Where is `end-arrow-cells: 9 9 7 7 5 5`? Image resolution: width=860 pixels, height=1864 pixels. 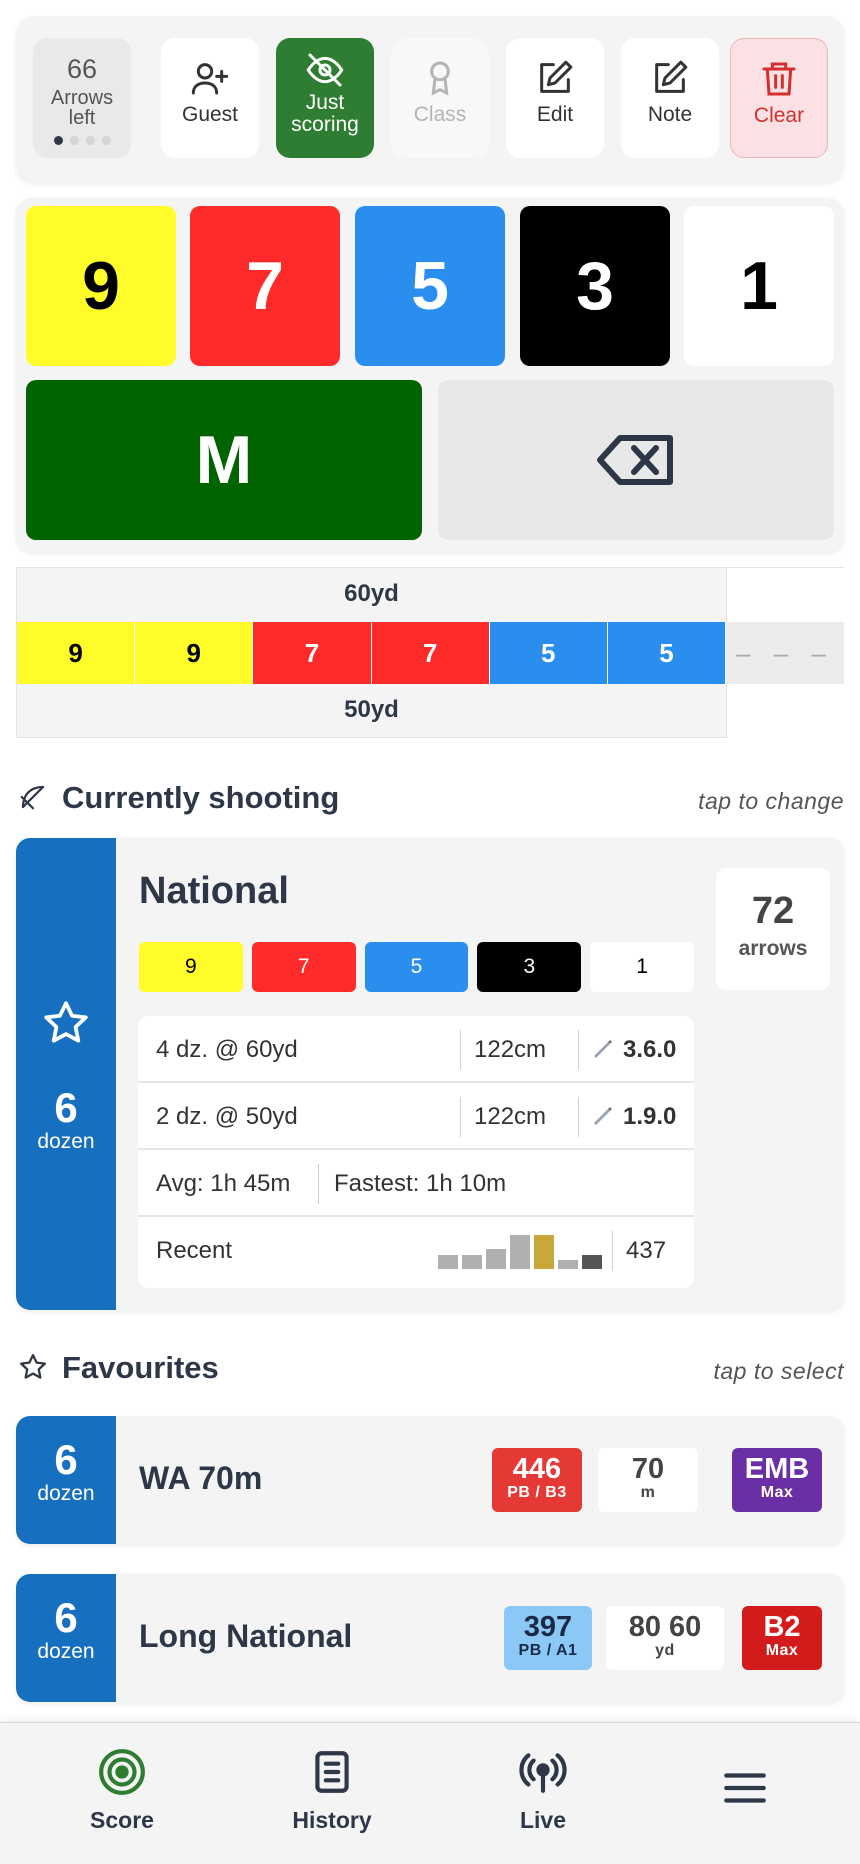
end-arrow-cells: 9 9 7 7 5 5 is located at coordinates (372, 653).